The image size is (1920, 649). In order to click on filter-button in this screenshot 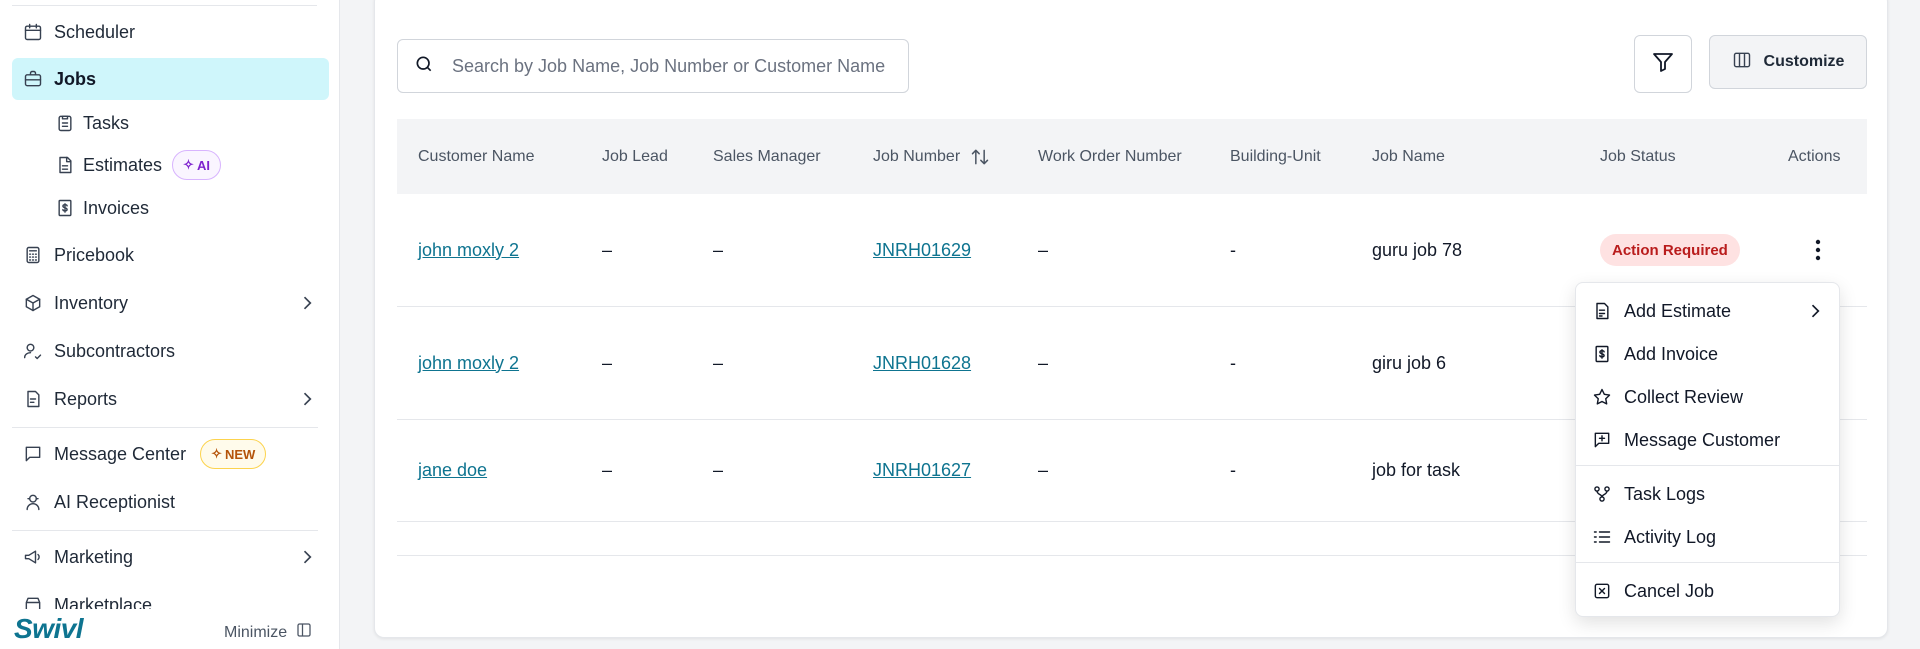, I will do `click(1663, 64)`.